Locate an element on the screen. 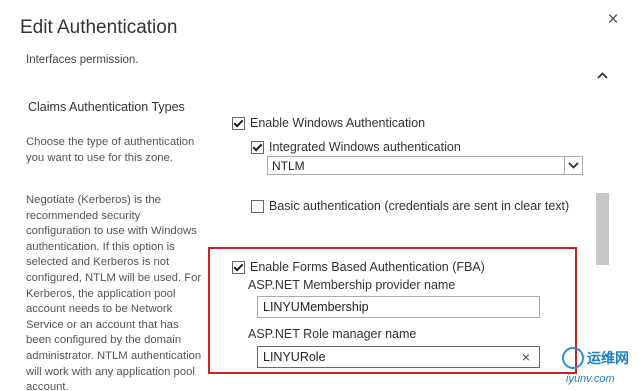 This screenshot has height=391, width=638. windows-auth-option: Enable Windows Authentication is located at coordinates (328, 123).